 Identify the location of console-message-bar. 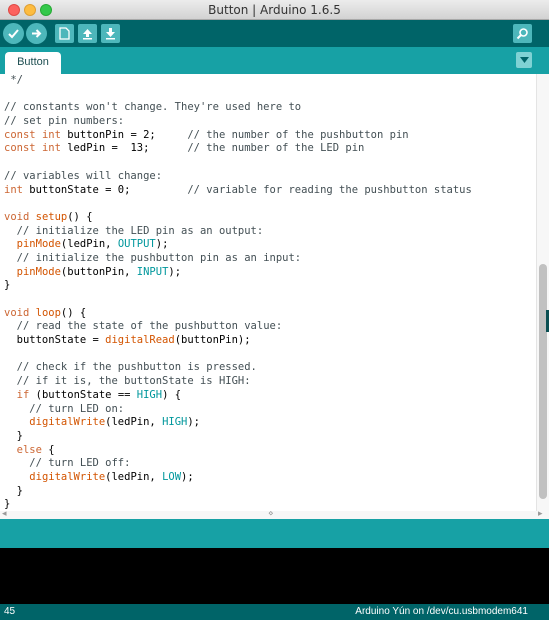
(274, 533).